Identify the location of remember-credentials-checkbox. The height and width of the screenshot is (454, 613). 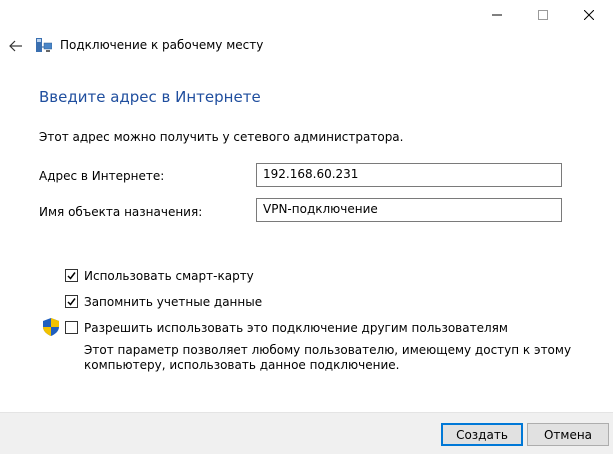
(71, 301).